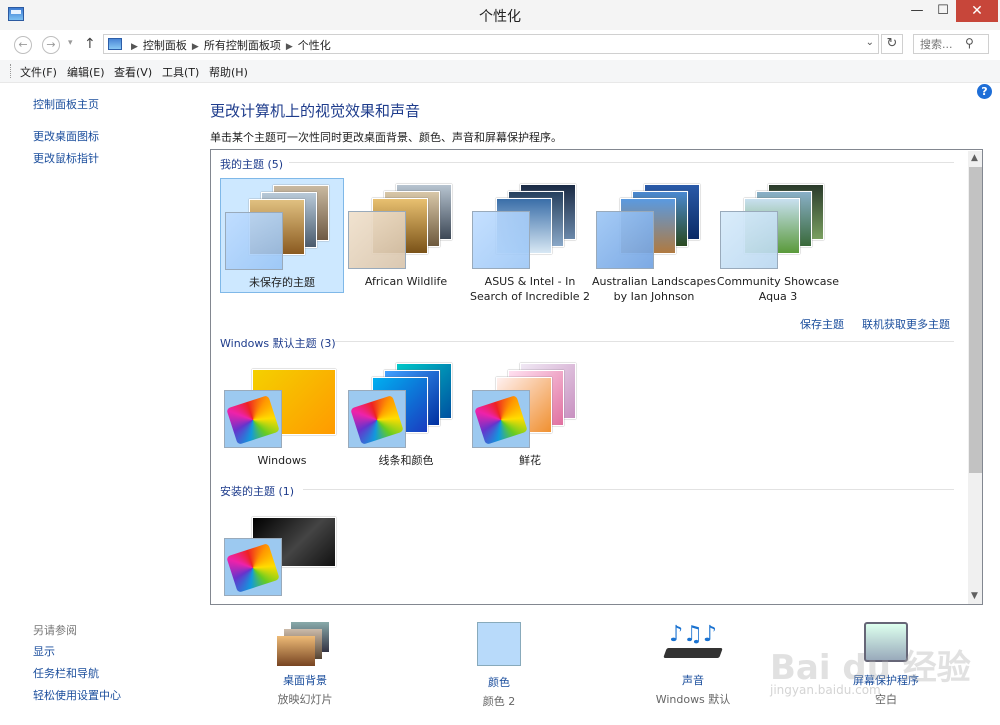 The height and width of the screenshot is (725, 1000). Describe the element at coordinates (314, 45) in the screenshot. I see `breadcrumb-item: 个性化` at that location.